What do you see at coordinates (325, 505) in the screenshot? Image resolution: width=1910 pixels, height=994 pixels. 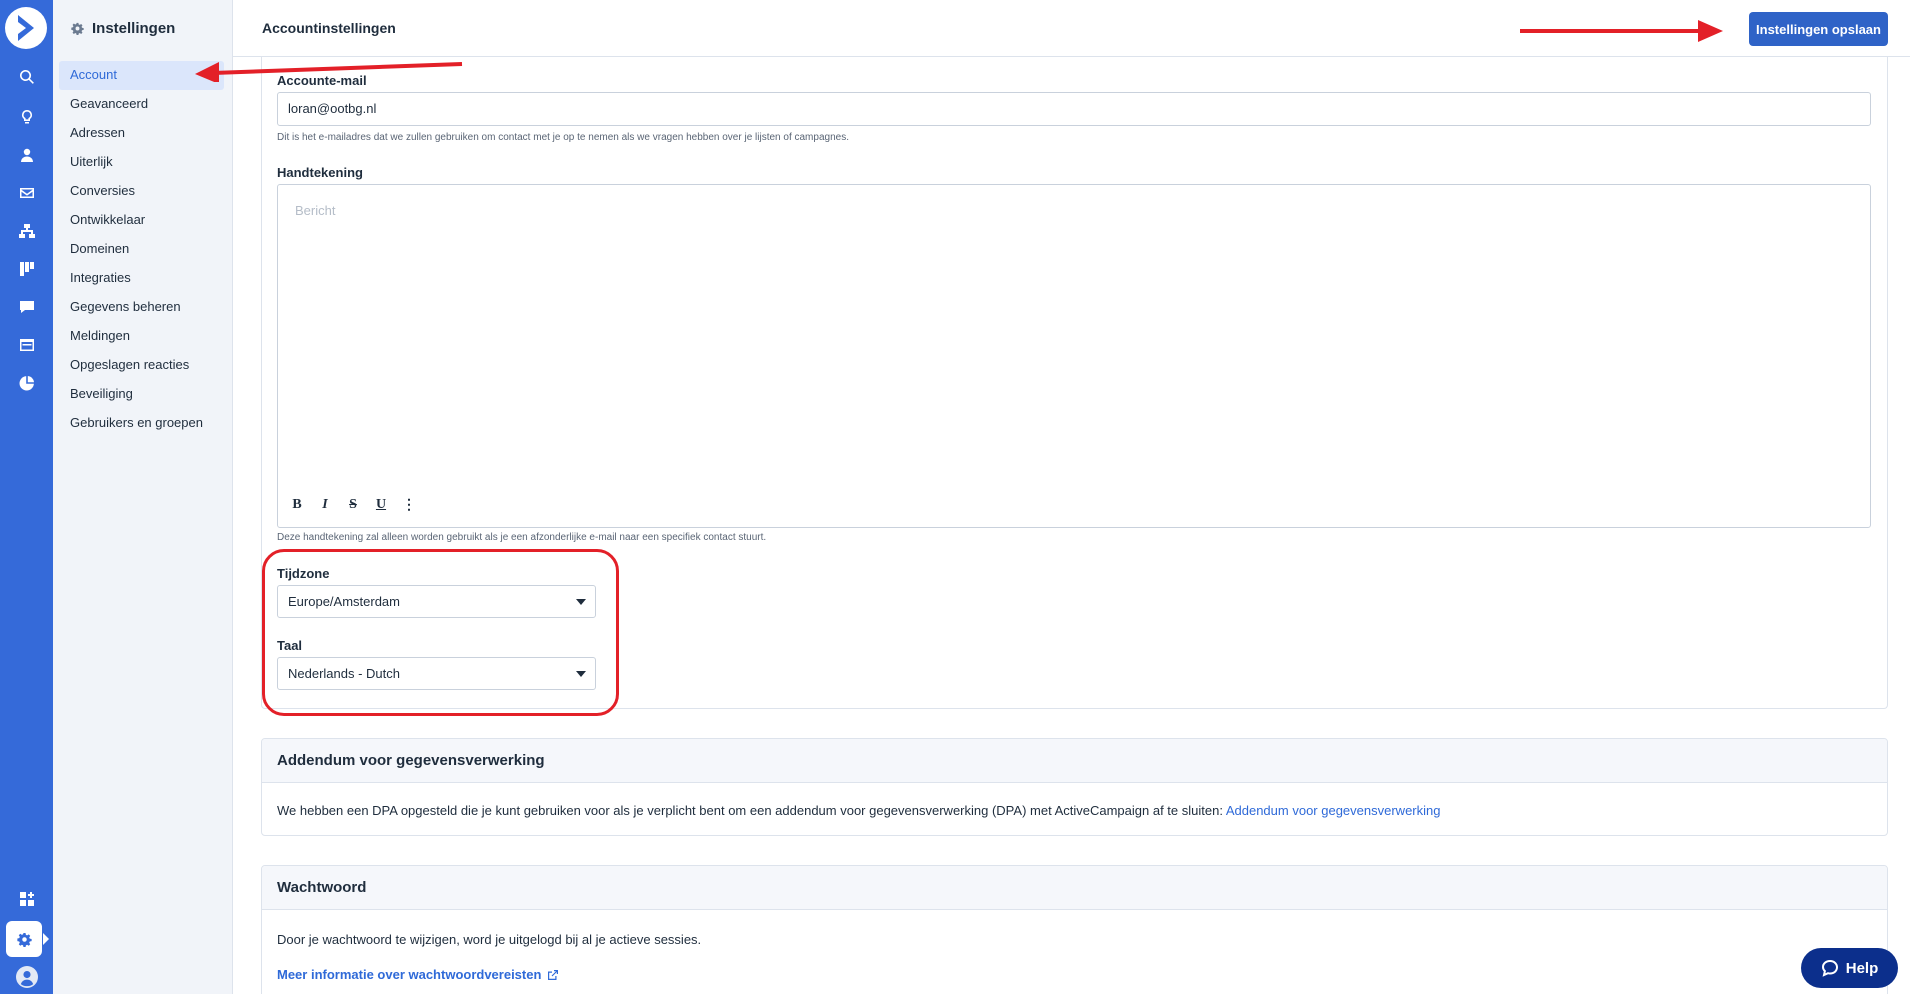 I see `italic-button: I` at bounding box center [325, 505].